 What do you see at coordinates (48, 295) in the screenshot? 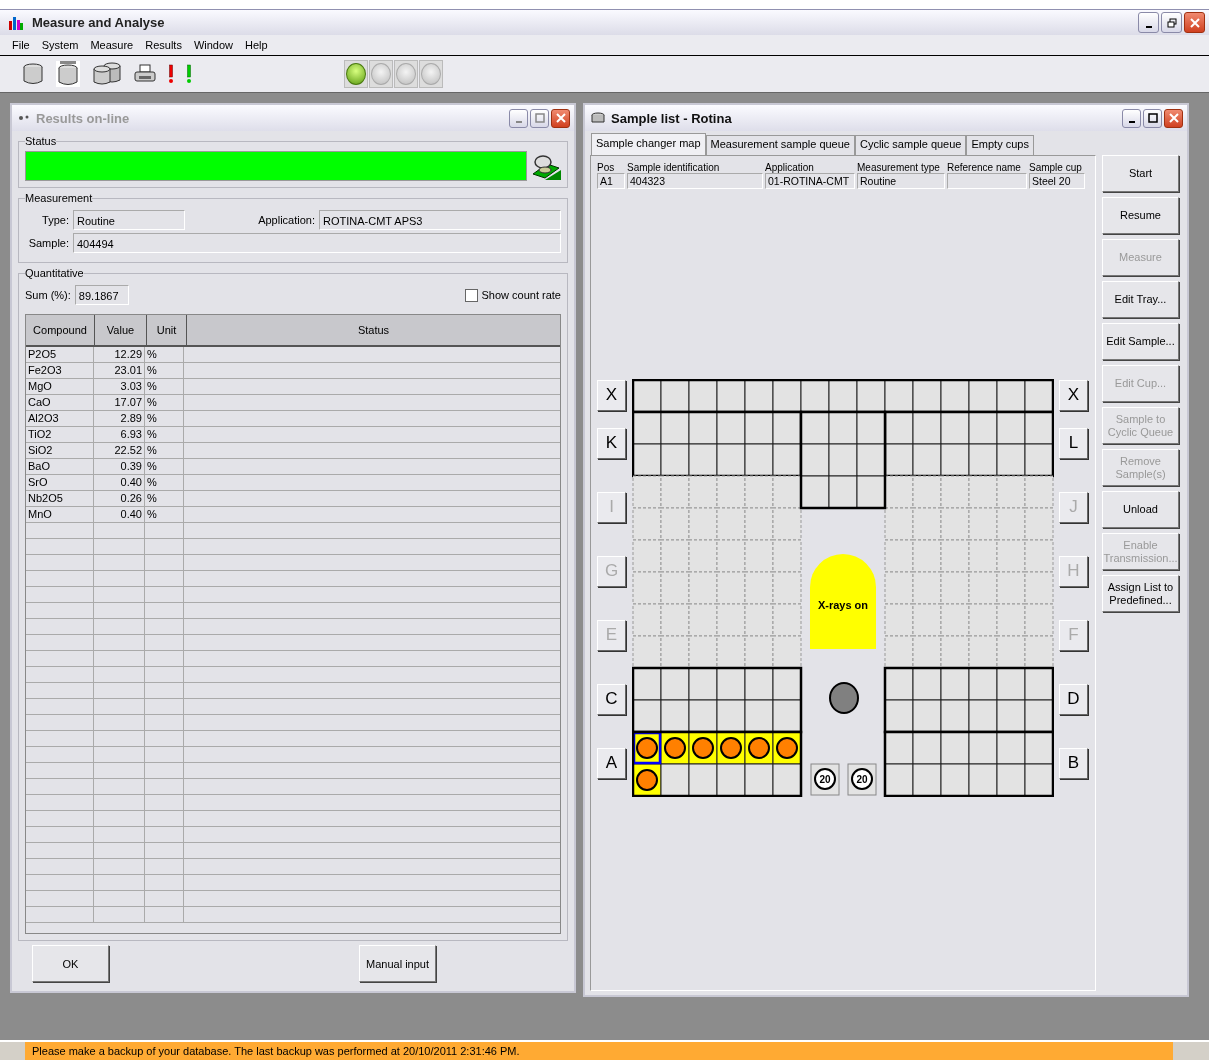
I see `field-label: Sum (%):` at bounding box center [48, 295].